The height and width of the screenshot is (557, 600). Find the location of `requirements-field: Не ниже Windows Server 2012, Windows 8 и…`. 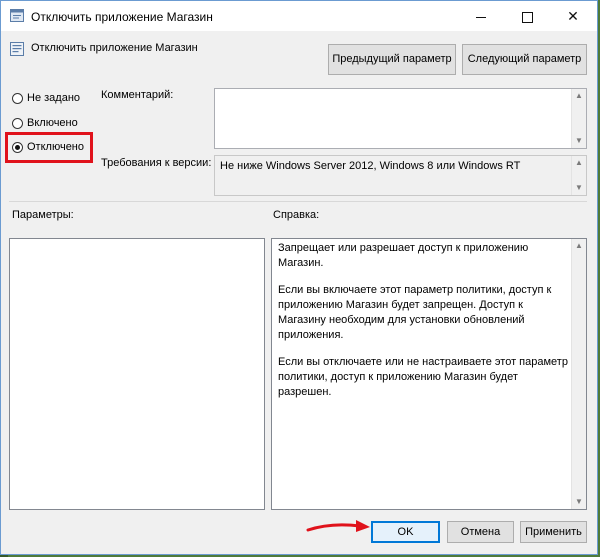

requirements-field: Не ниже Windows Server 2012, Windows 8 и… is located at coordinates (400, 175).